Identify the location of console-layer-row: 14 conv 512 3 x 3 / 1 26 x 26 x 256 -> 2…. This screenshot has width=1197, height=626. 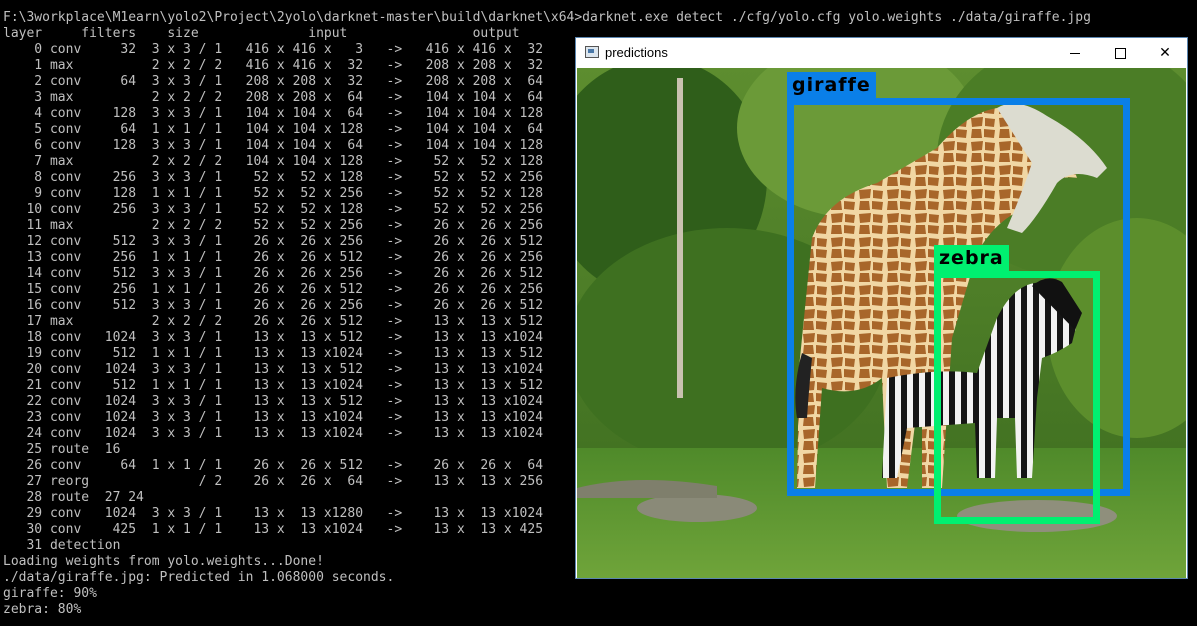
(273, 273).